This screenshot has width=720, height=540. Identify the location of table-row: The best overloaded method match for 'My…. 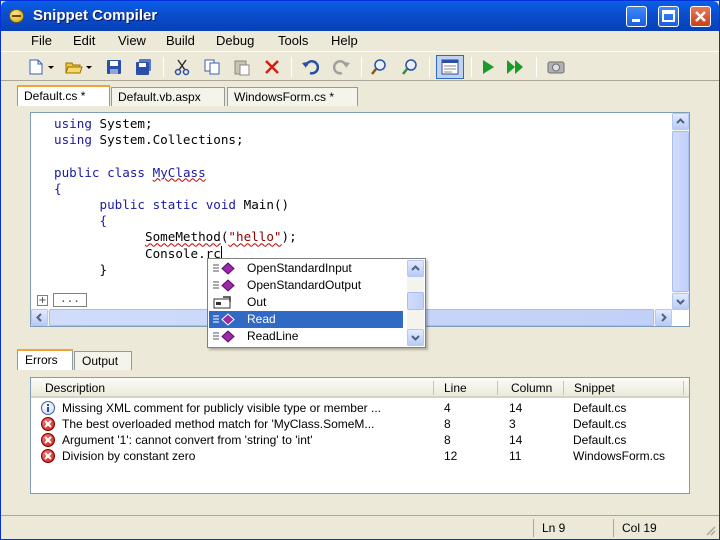
(360, 424).